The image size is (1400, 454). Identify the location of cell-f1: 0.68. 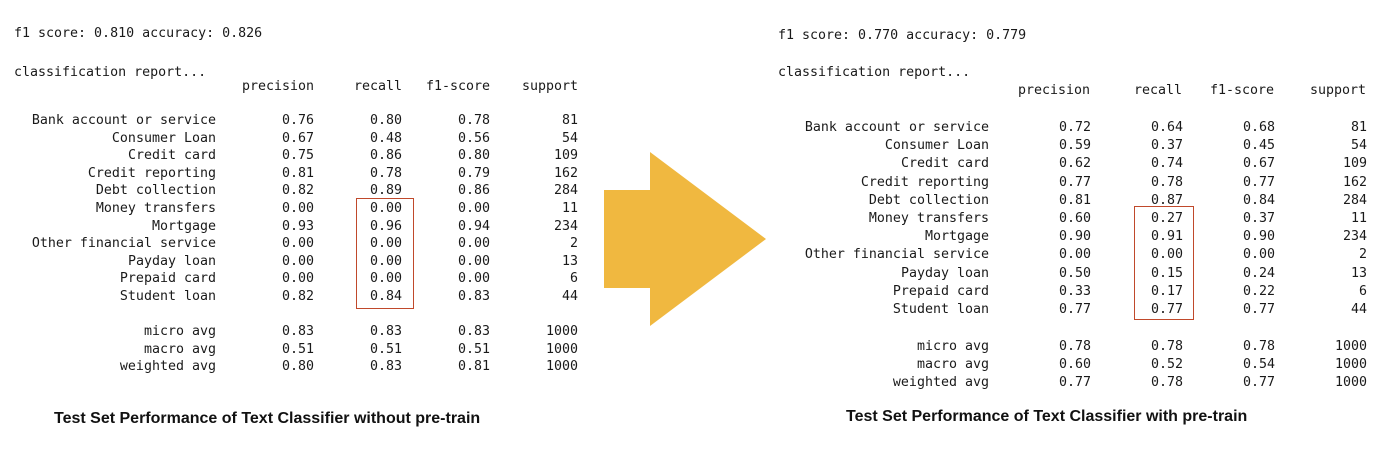
(1258, 127).